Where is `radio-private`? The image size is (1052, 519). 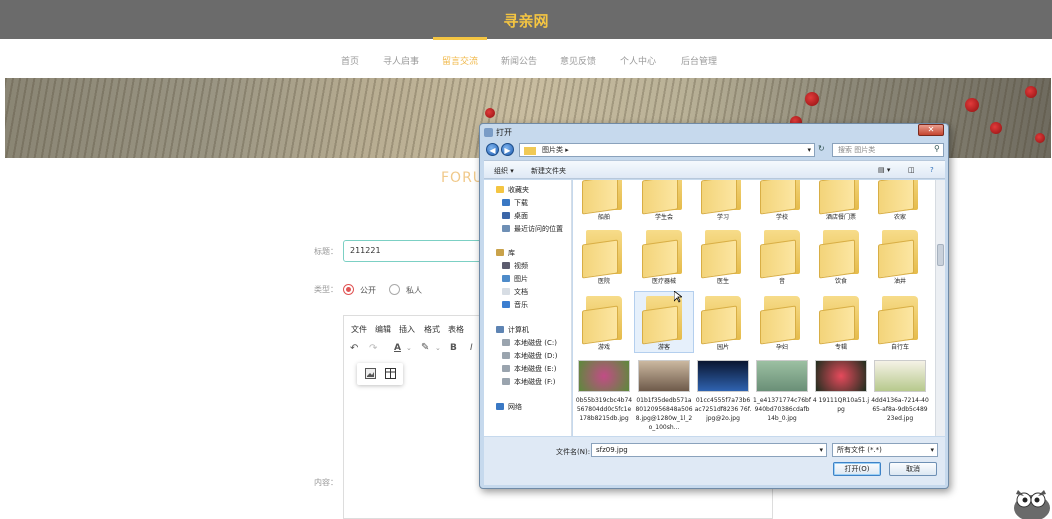
radio-private is located at coordinates (394, 289).